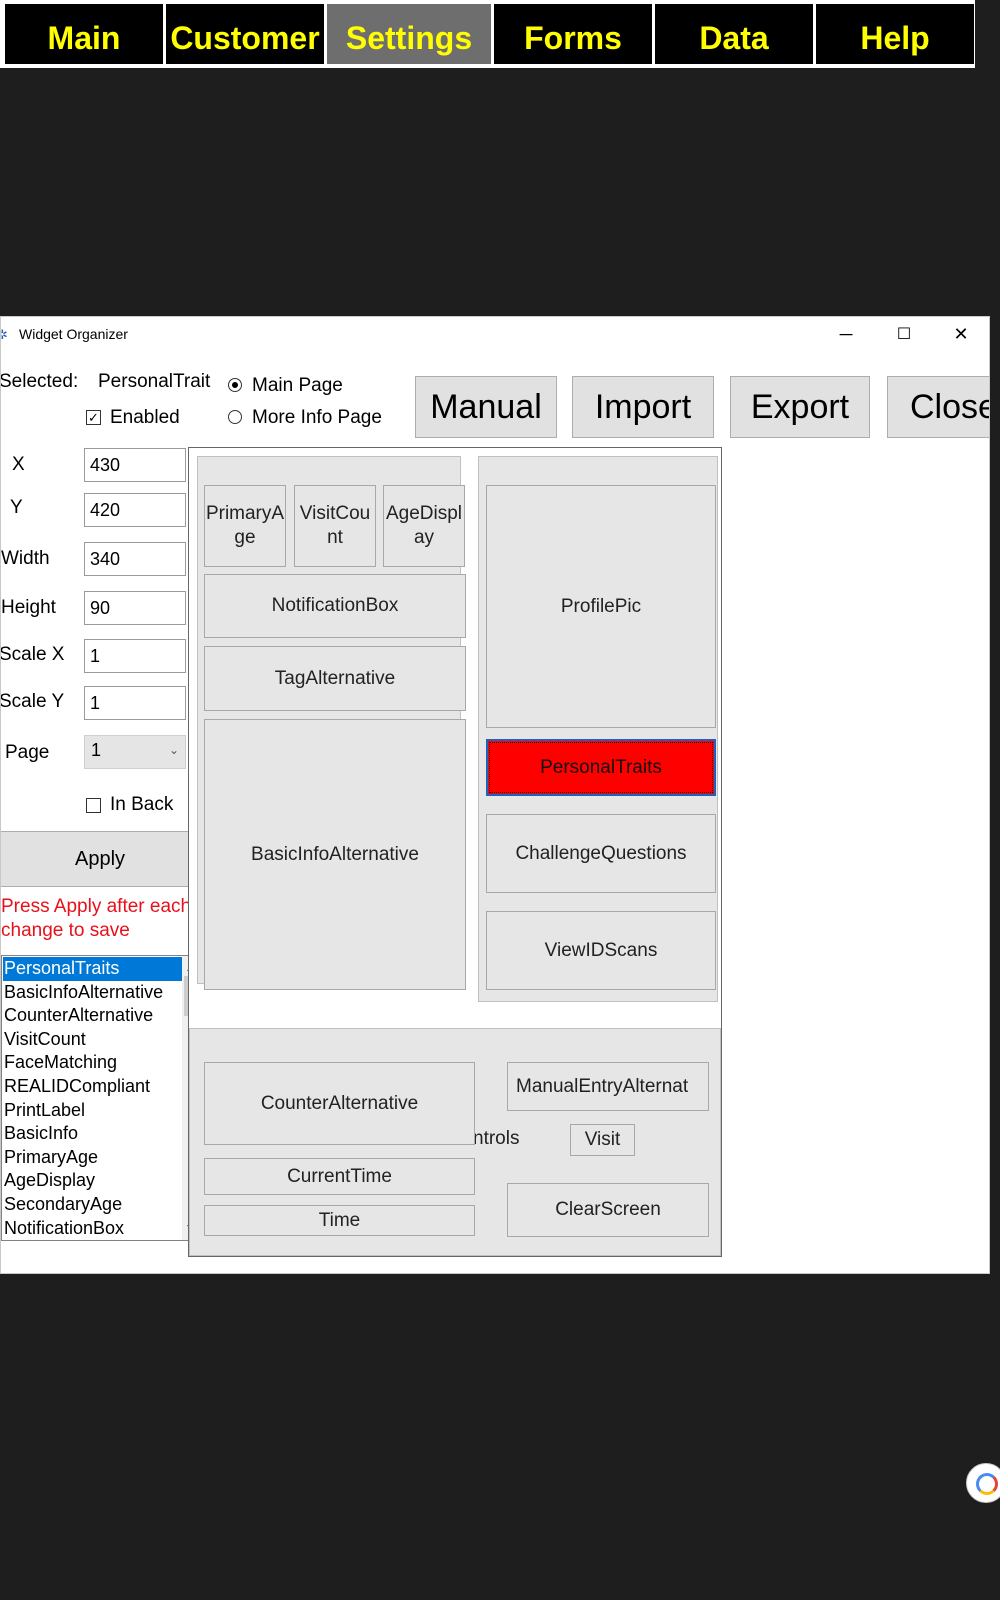 The width and height of the screenshot is (1000, 1600). What do you see at coordinates (335, 678) in the screenshot?
I see `tag-alternative-widget: TagAlternative` at bounding box center [335, 678].